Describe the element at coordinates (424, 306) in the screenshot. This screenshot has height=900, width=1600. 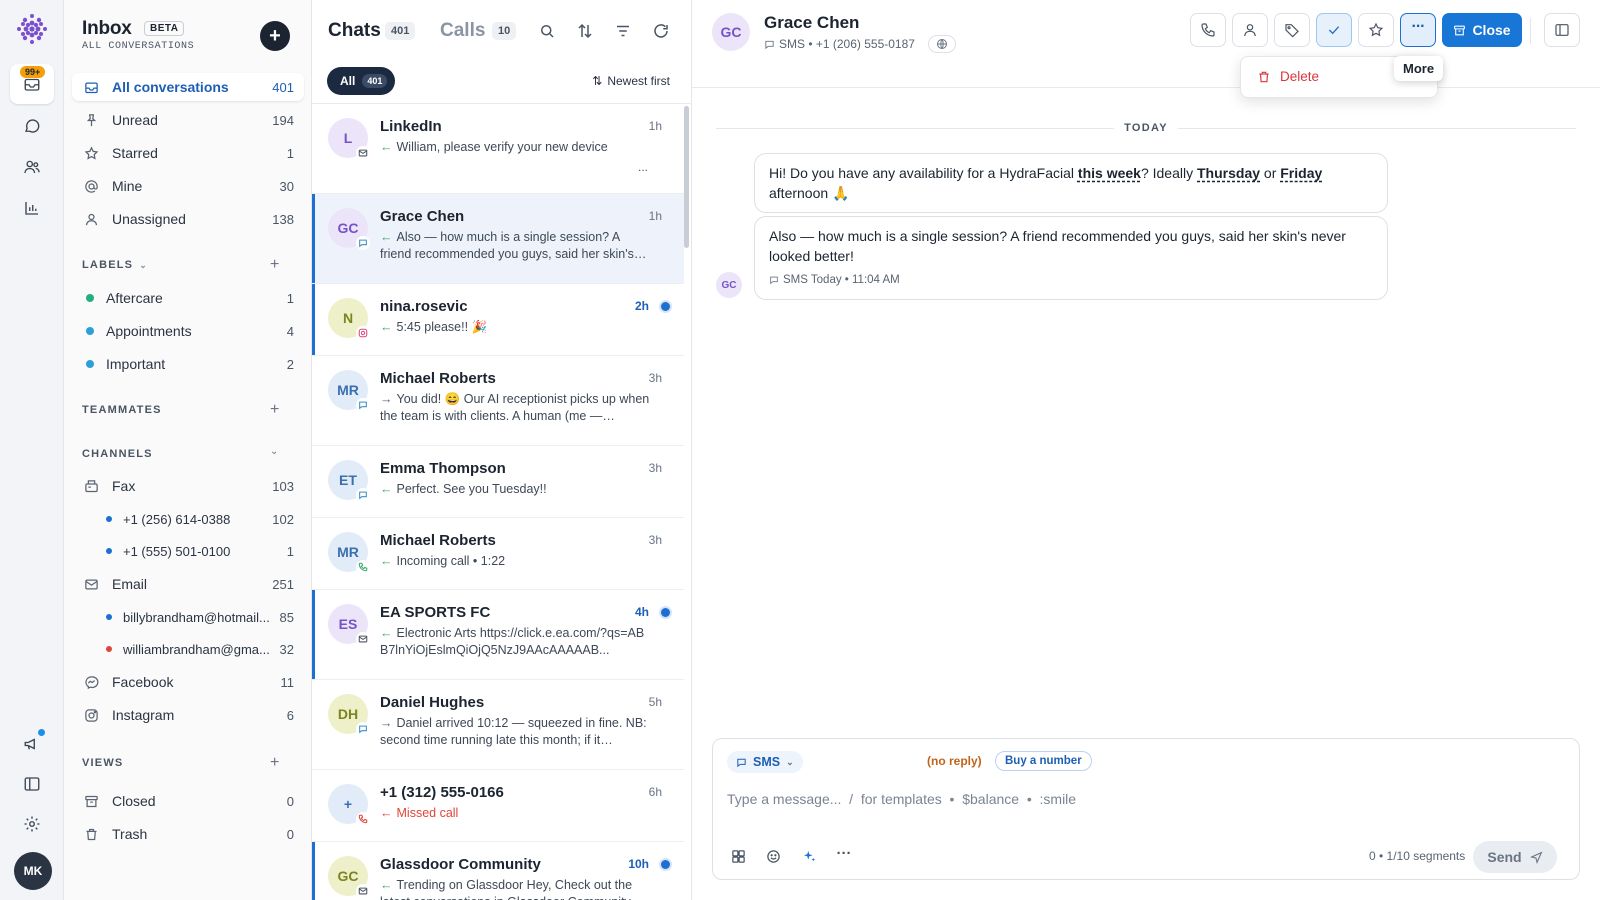
I see `conversation-name: nina.rosevic` at that location.